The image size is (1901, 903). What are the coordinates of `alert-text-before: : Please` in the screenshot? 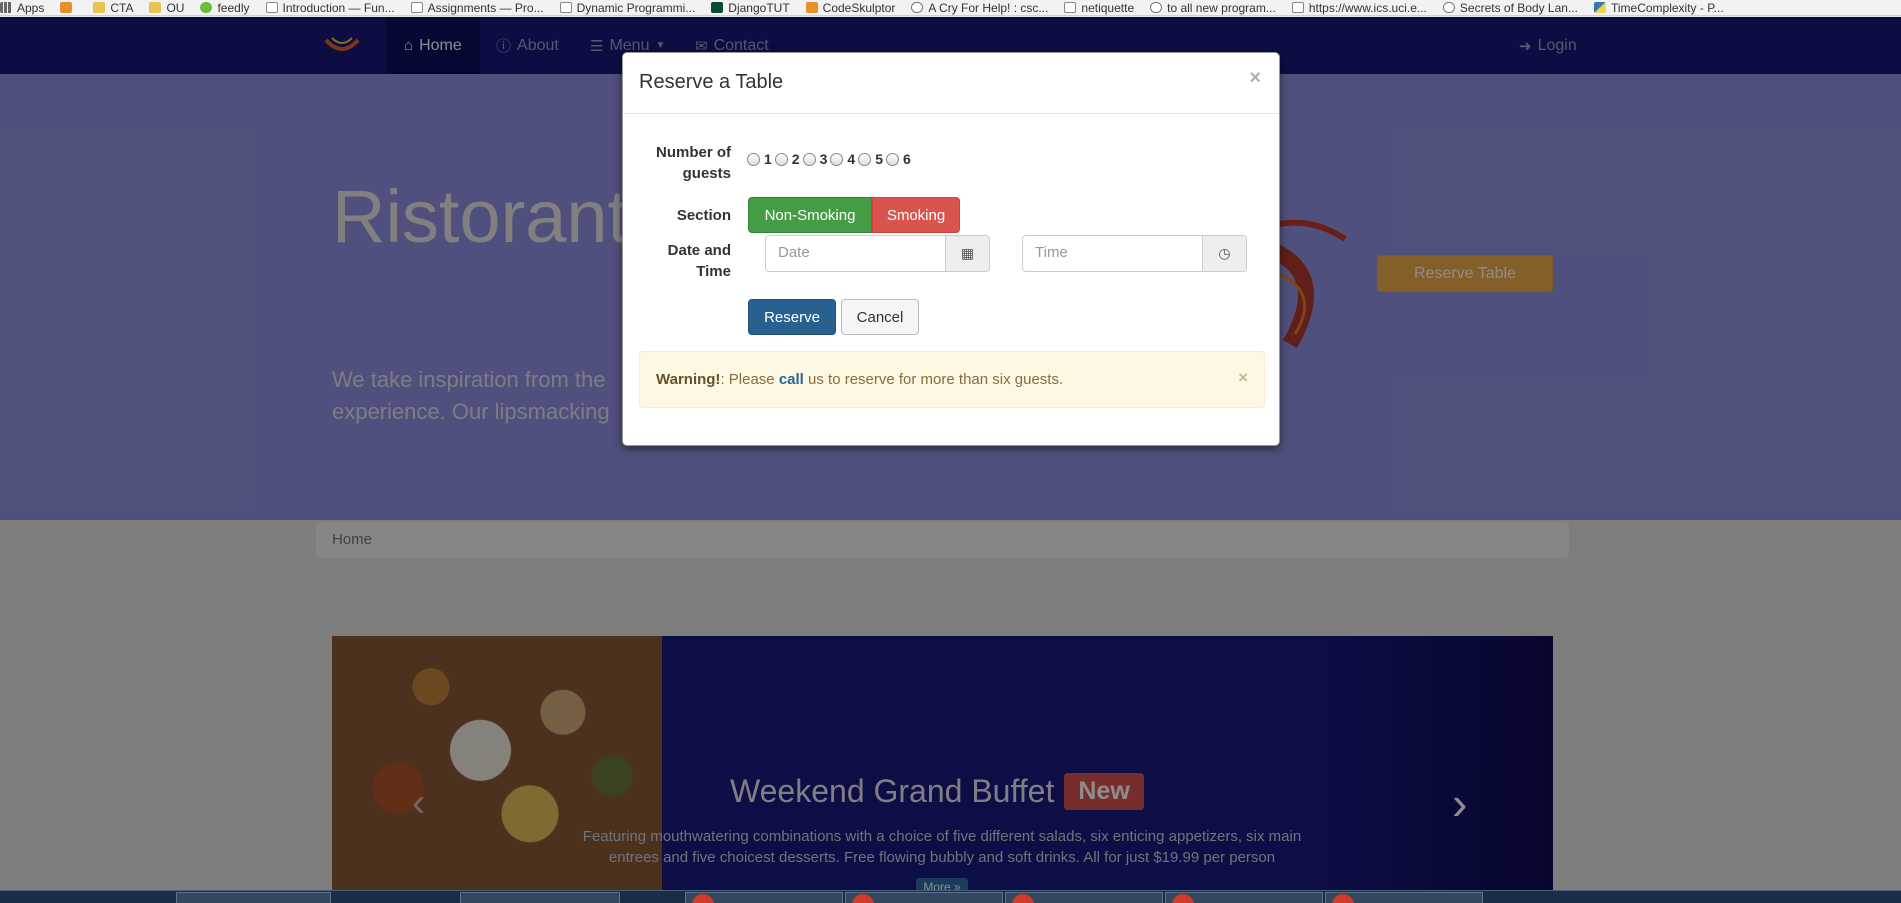 It's located at (749, 379).